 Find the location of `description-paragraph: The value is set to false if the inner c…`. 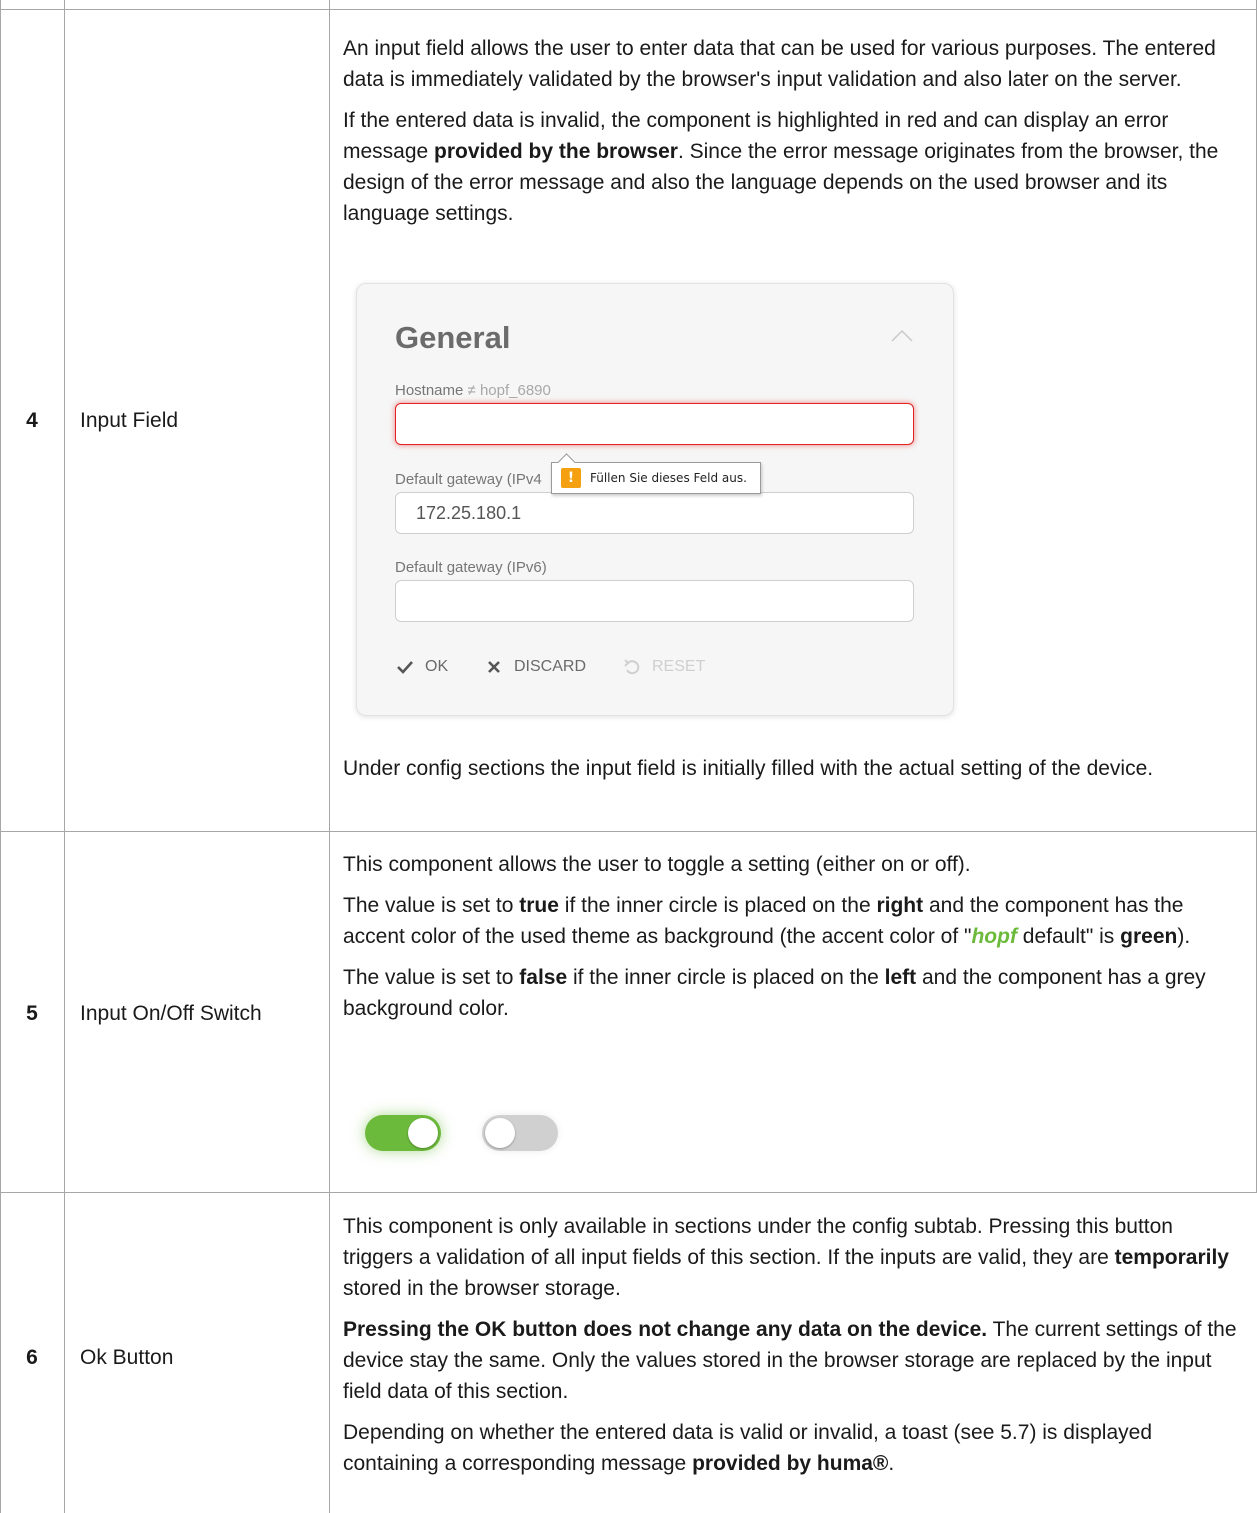

description-paragraph: The value is set to false if the inner c… is located at coordinates (774, 993).